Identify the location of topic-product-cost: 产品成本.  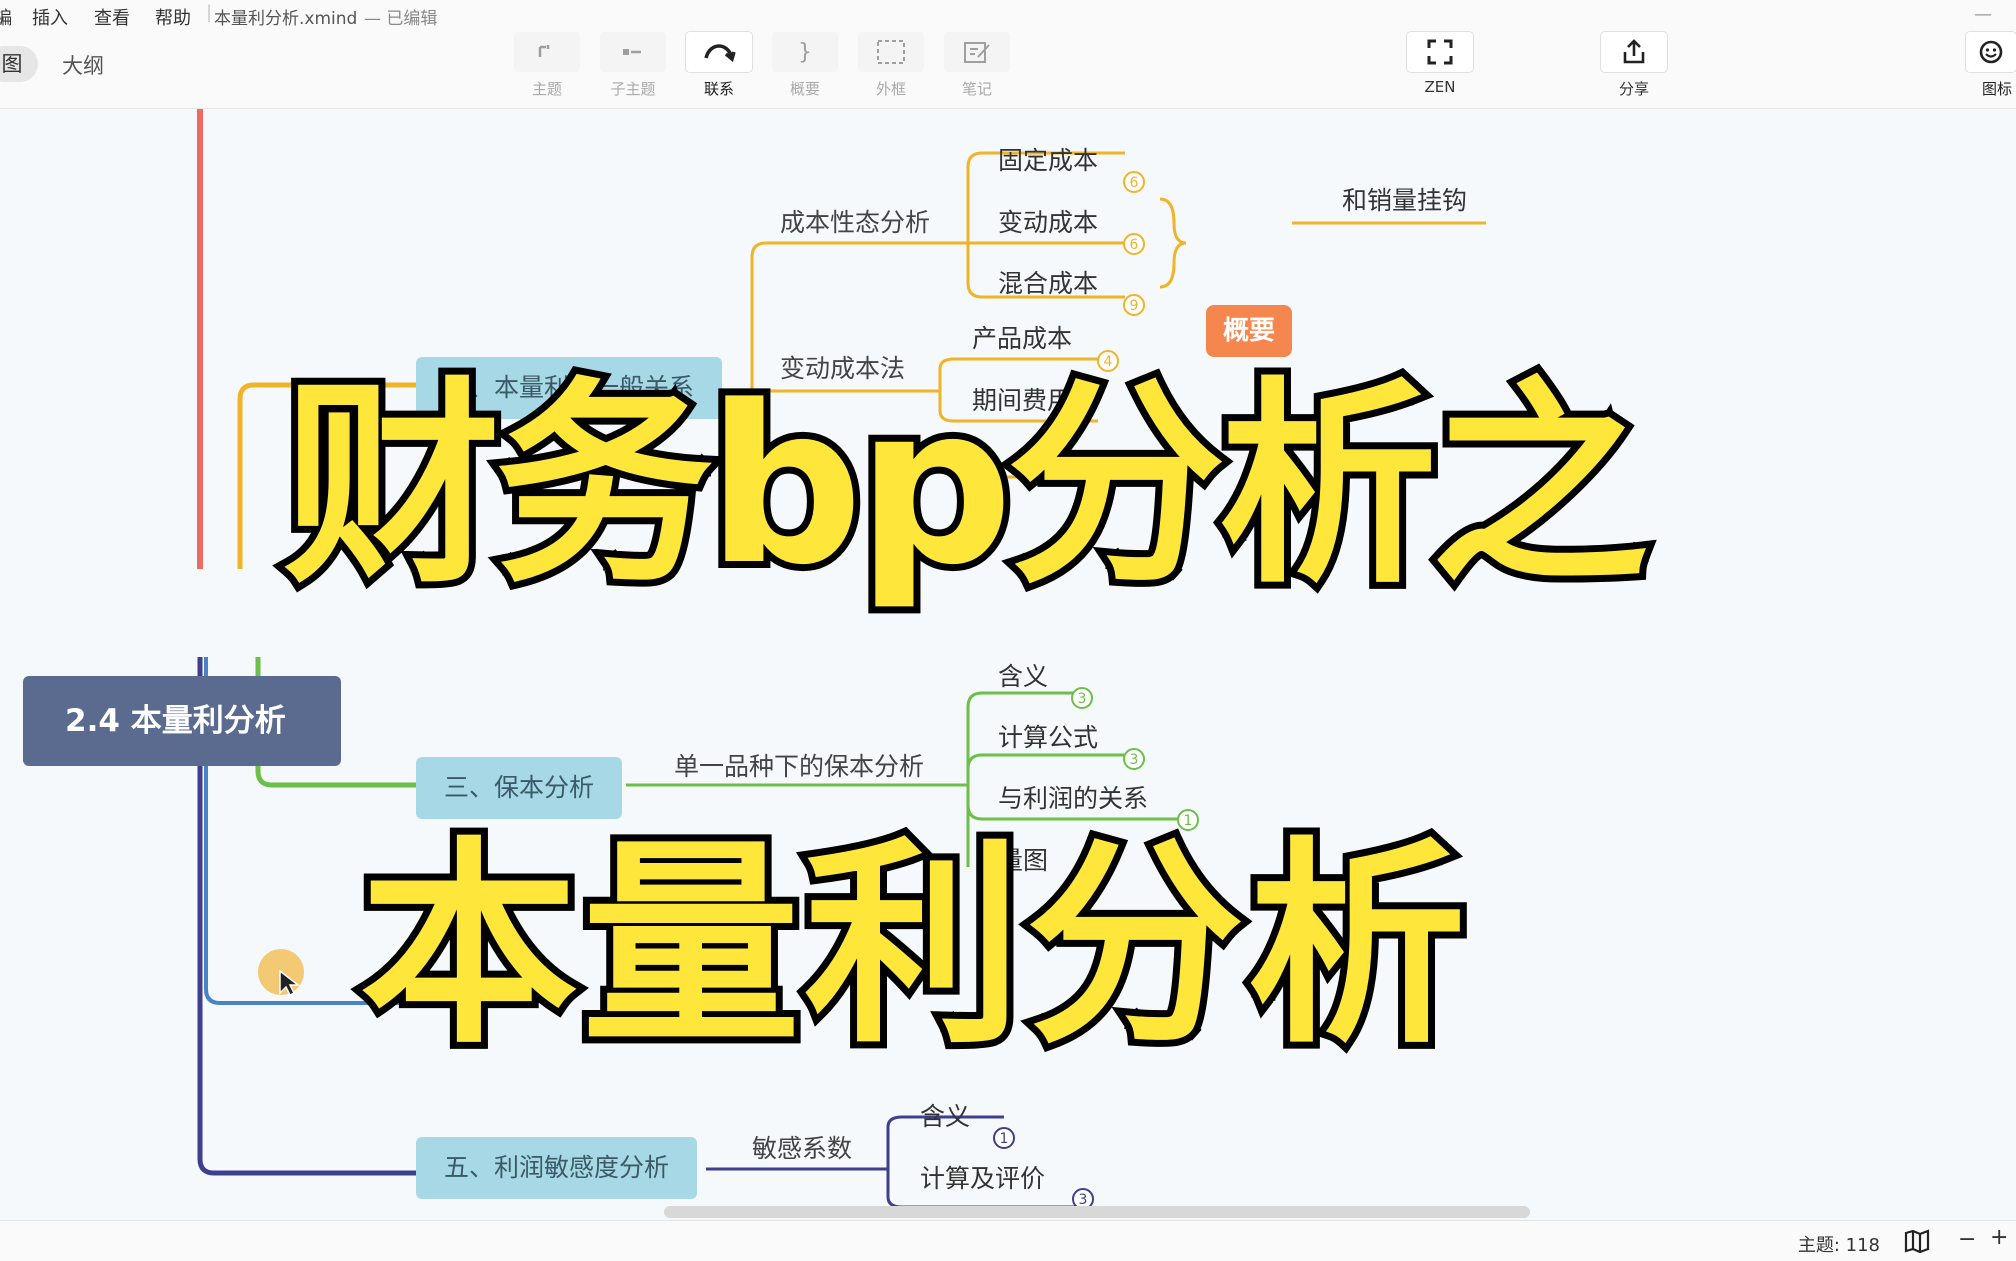
(1022, 337).